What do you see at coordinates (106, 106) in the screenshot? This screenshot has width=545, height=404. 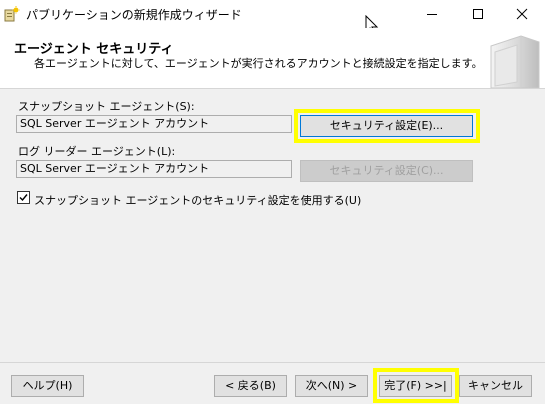 I see `snapshot-agent-label: スナップショット エージェント(S):` at bounding box center [106, 106].